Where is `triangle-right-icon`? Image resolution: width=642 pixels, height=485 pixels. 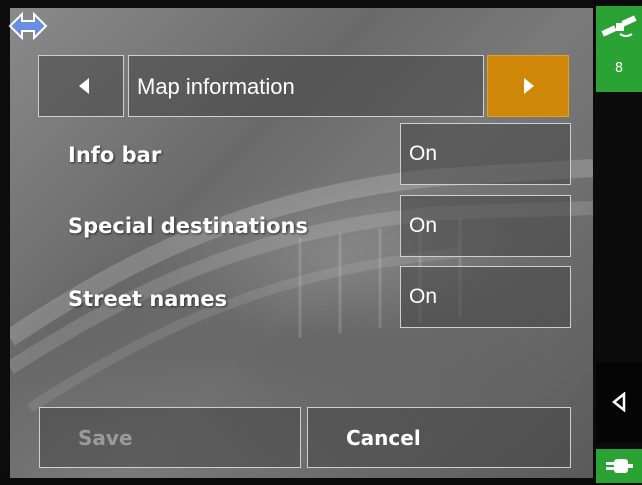
triangle-right-icon is located at coordinates (529, 86).